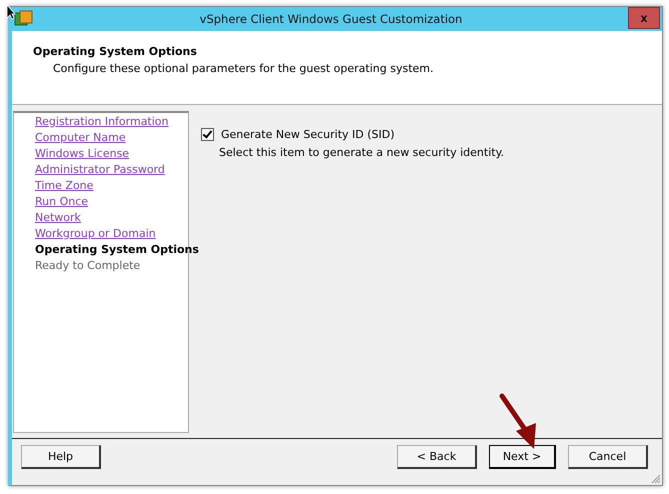  I want to click on help-button: Help, so click(61, 457).